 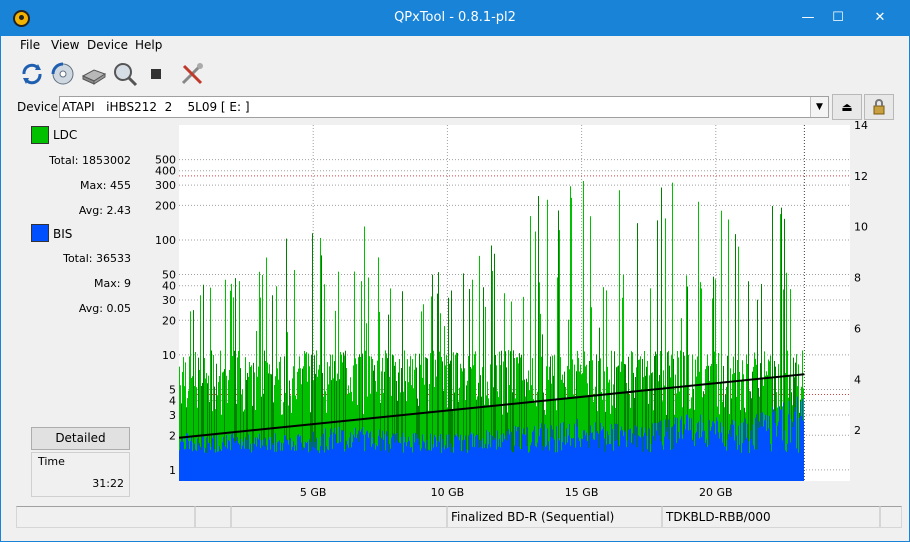 I want to click on y-left-tick-label: 40, so click(x=169, y=286).